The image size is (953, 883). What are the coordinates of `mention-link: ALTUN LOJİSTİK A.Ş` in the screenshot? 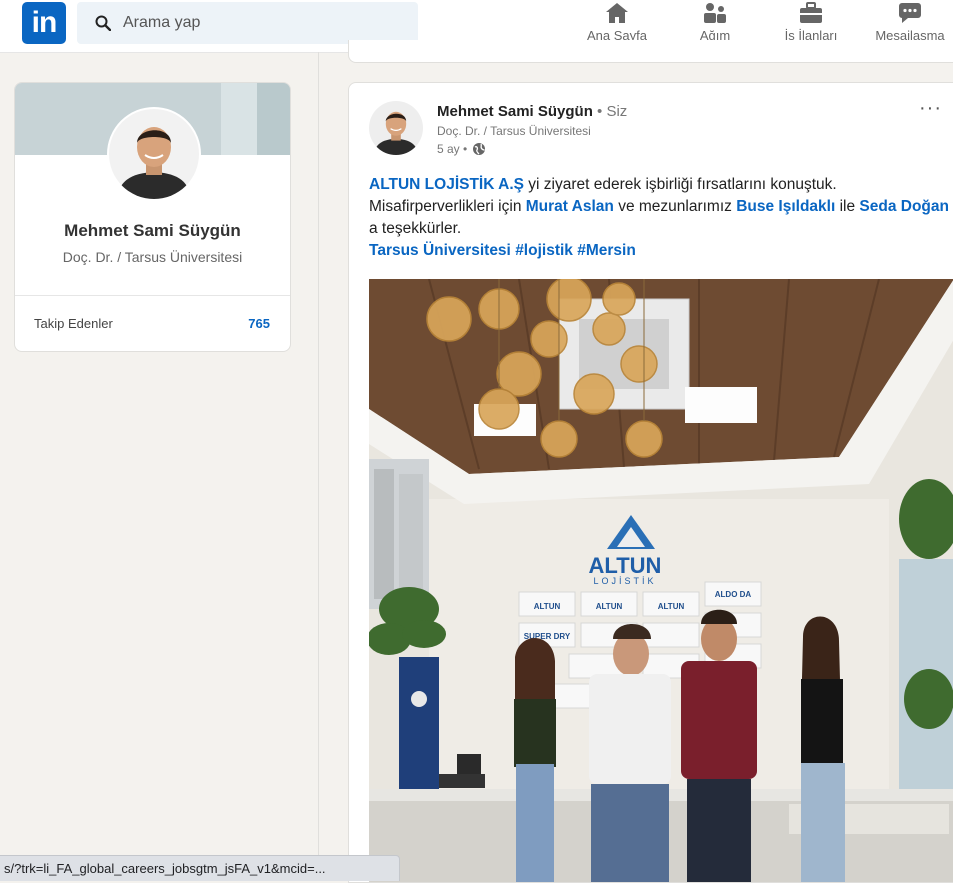 It's located at (446, 184).